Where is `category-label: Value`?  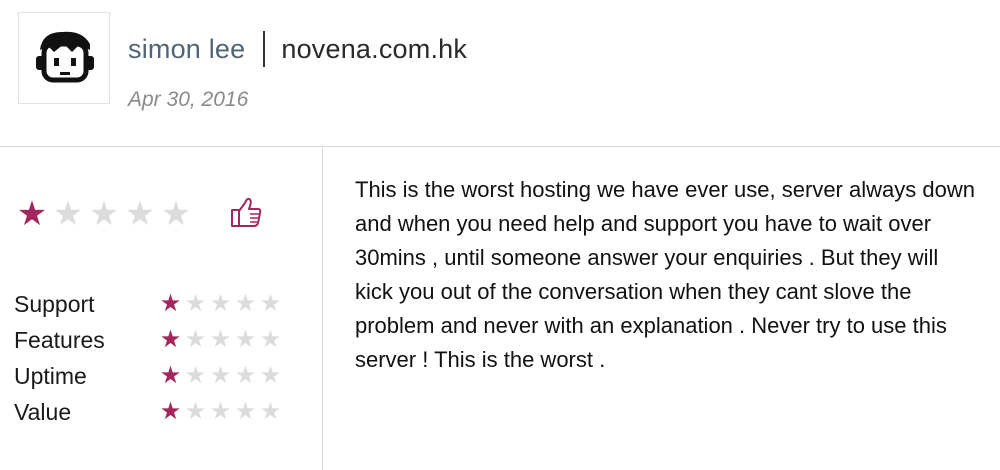
category-label: Value is located at coordinates (43, 411).